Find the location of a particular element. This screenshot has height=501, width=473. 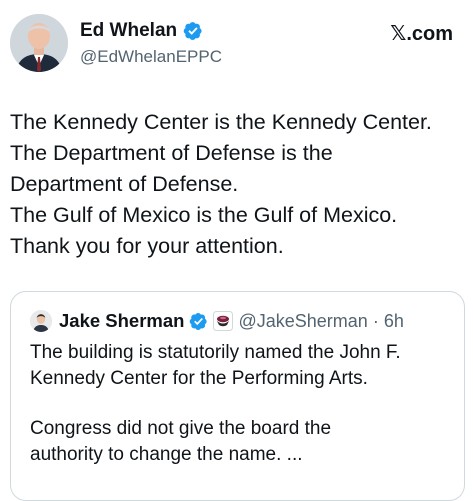

author-display-name: Ed Whelan is located at coordinates (128, 31).